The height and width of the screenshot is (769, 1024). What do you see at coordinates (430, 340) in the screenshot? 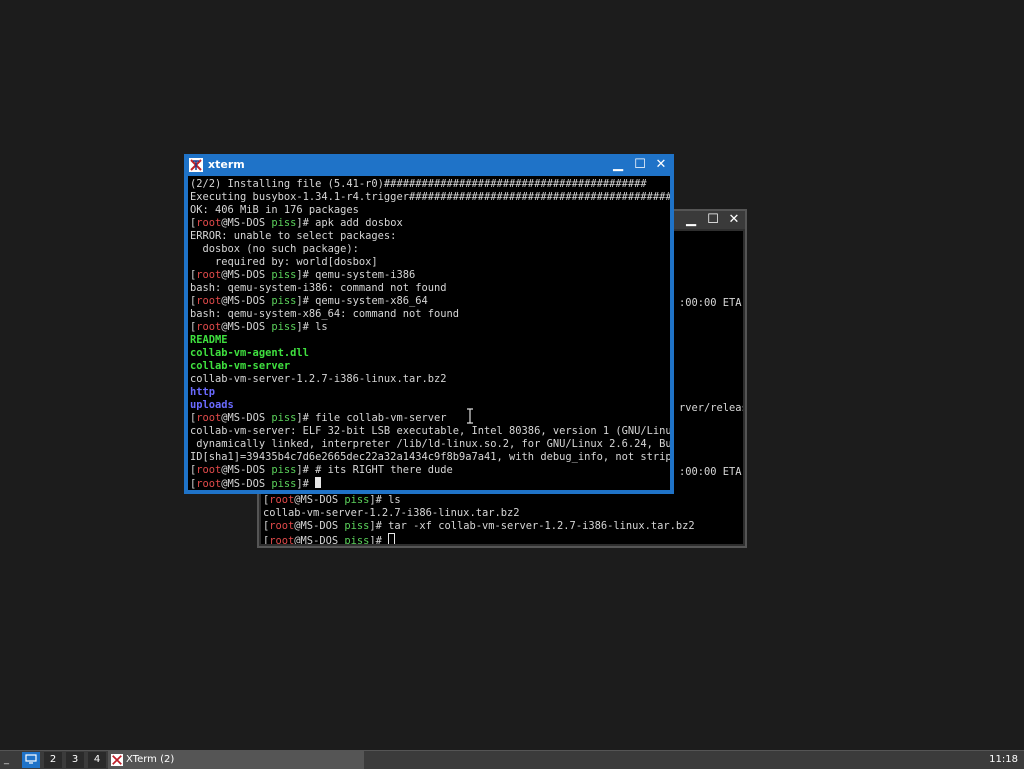
I see `front-terminal-line: README` at bounding box center [430, 340].